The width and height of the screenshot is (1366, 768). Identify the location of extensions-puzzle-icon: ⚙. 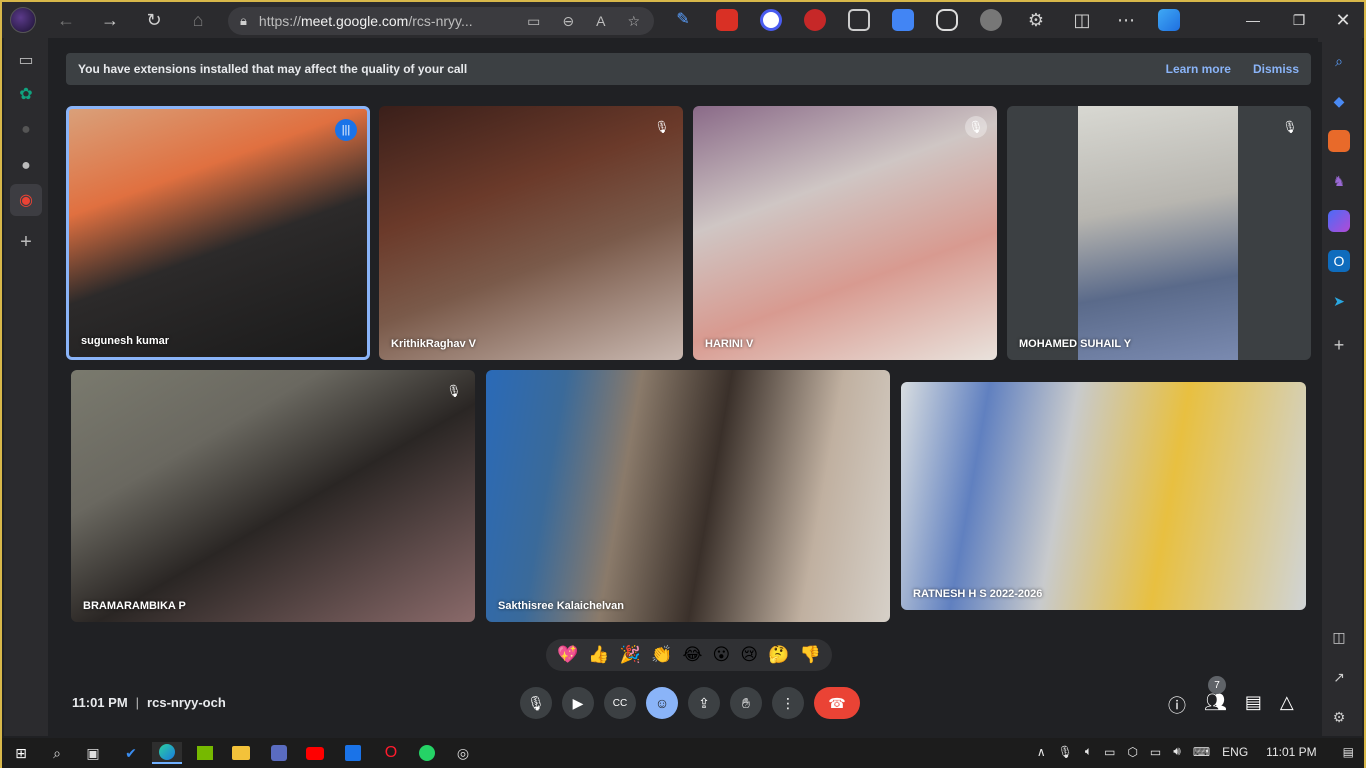
(1036, 20).